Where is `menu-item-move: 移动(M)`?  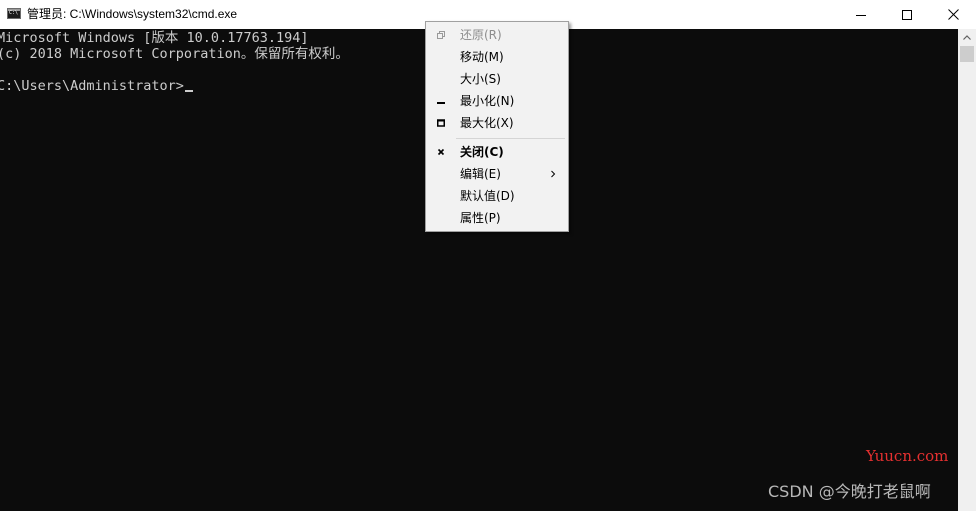 menu-item-move: 移动(M) is located at coordinates (497, 57).